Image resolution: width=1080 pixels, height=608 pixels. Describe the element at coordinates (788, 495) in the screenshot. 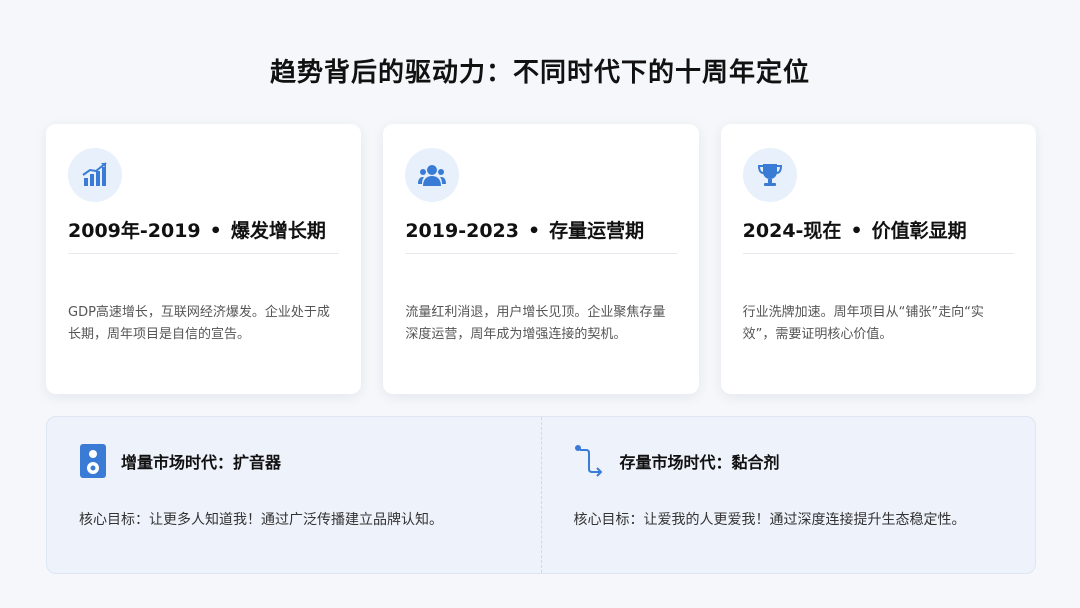

I see `era-stock: 存量市场时代：黏合剂 核心目标：让爱我的人更爱我！通过深度连接提升生态稳定性。` at that location.